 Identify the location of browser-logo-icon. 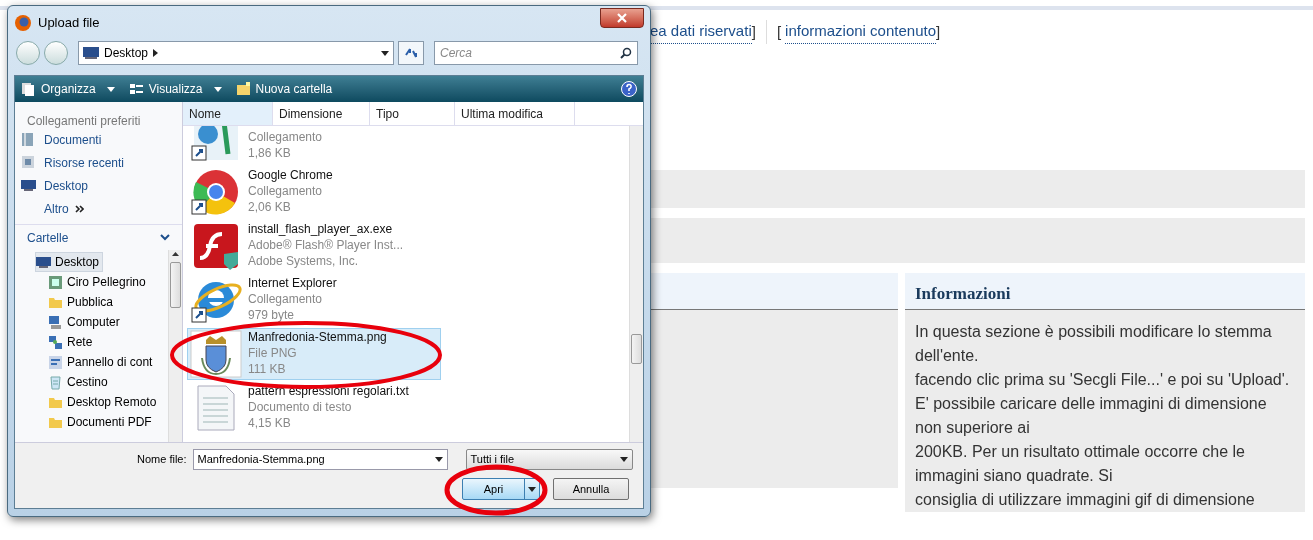
(23, 23).